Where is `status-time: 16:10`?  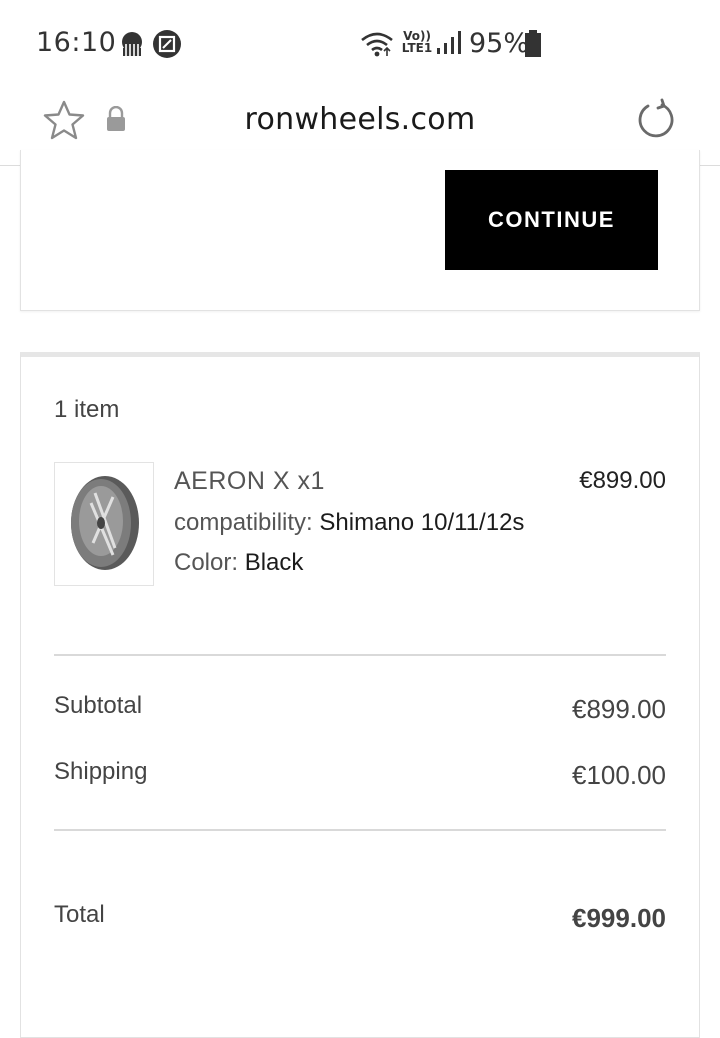
status-time: 16:10 is located at coordinates (76, 42).